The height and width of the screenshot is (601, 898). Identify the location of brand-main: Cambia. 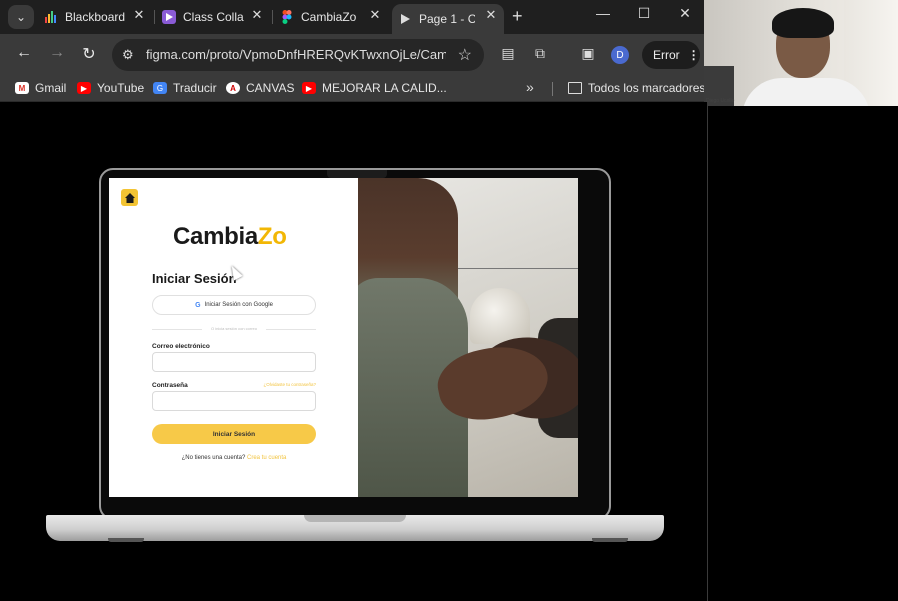
(215, 236).